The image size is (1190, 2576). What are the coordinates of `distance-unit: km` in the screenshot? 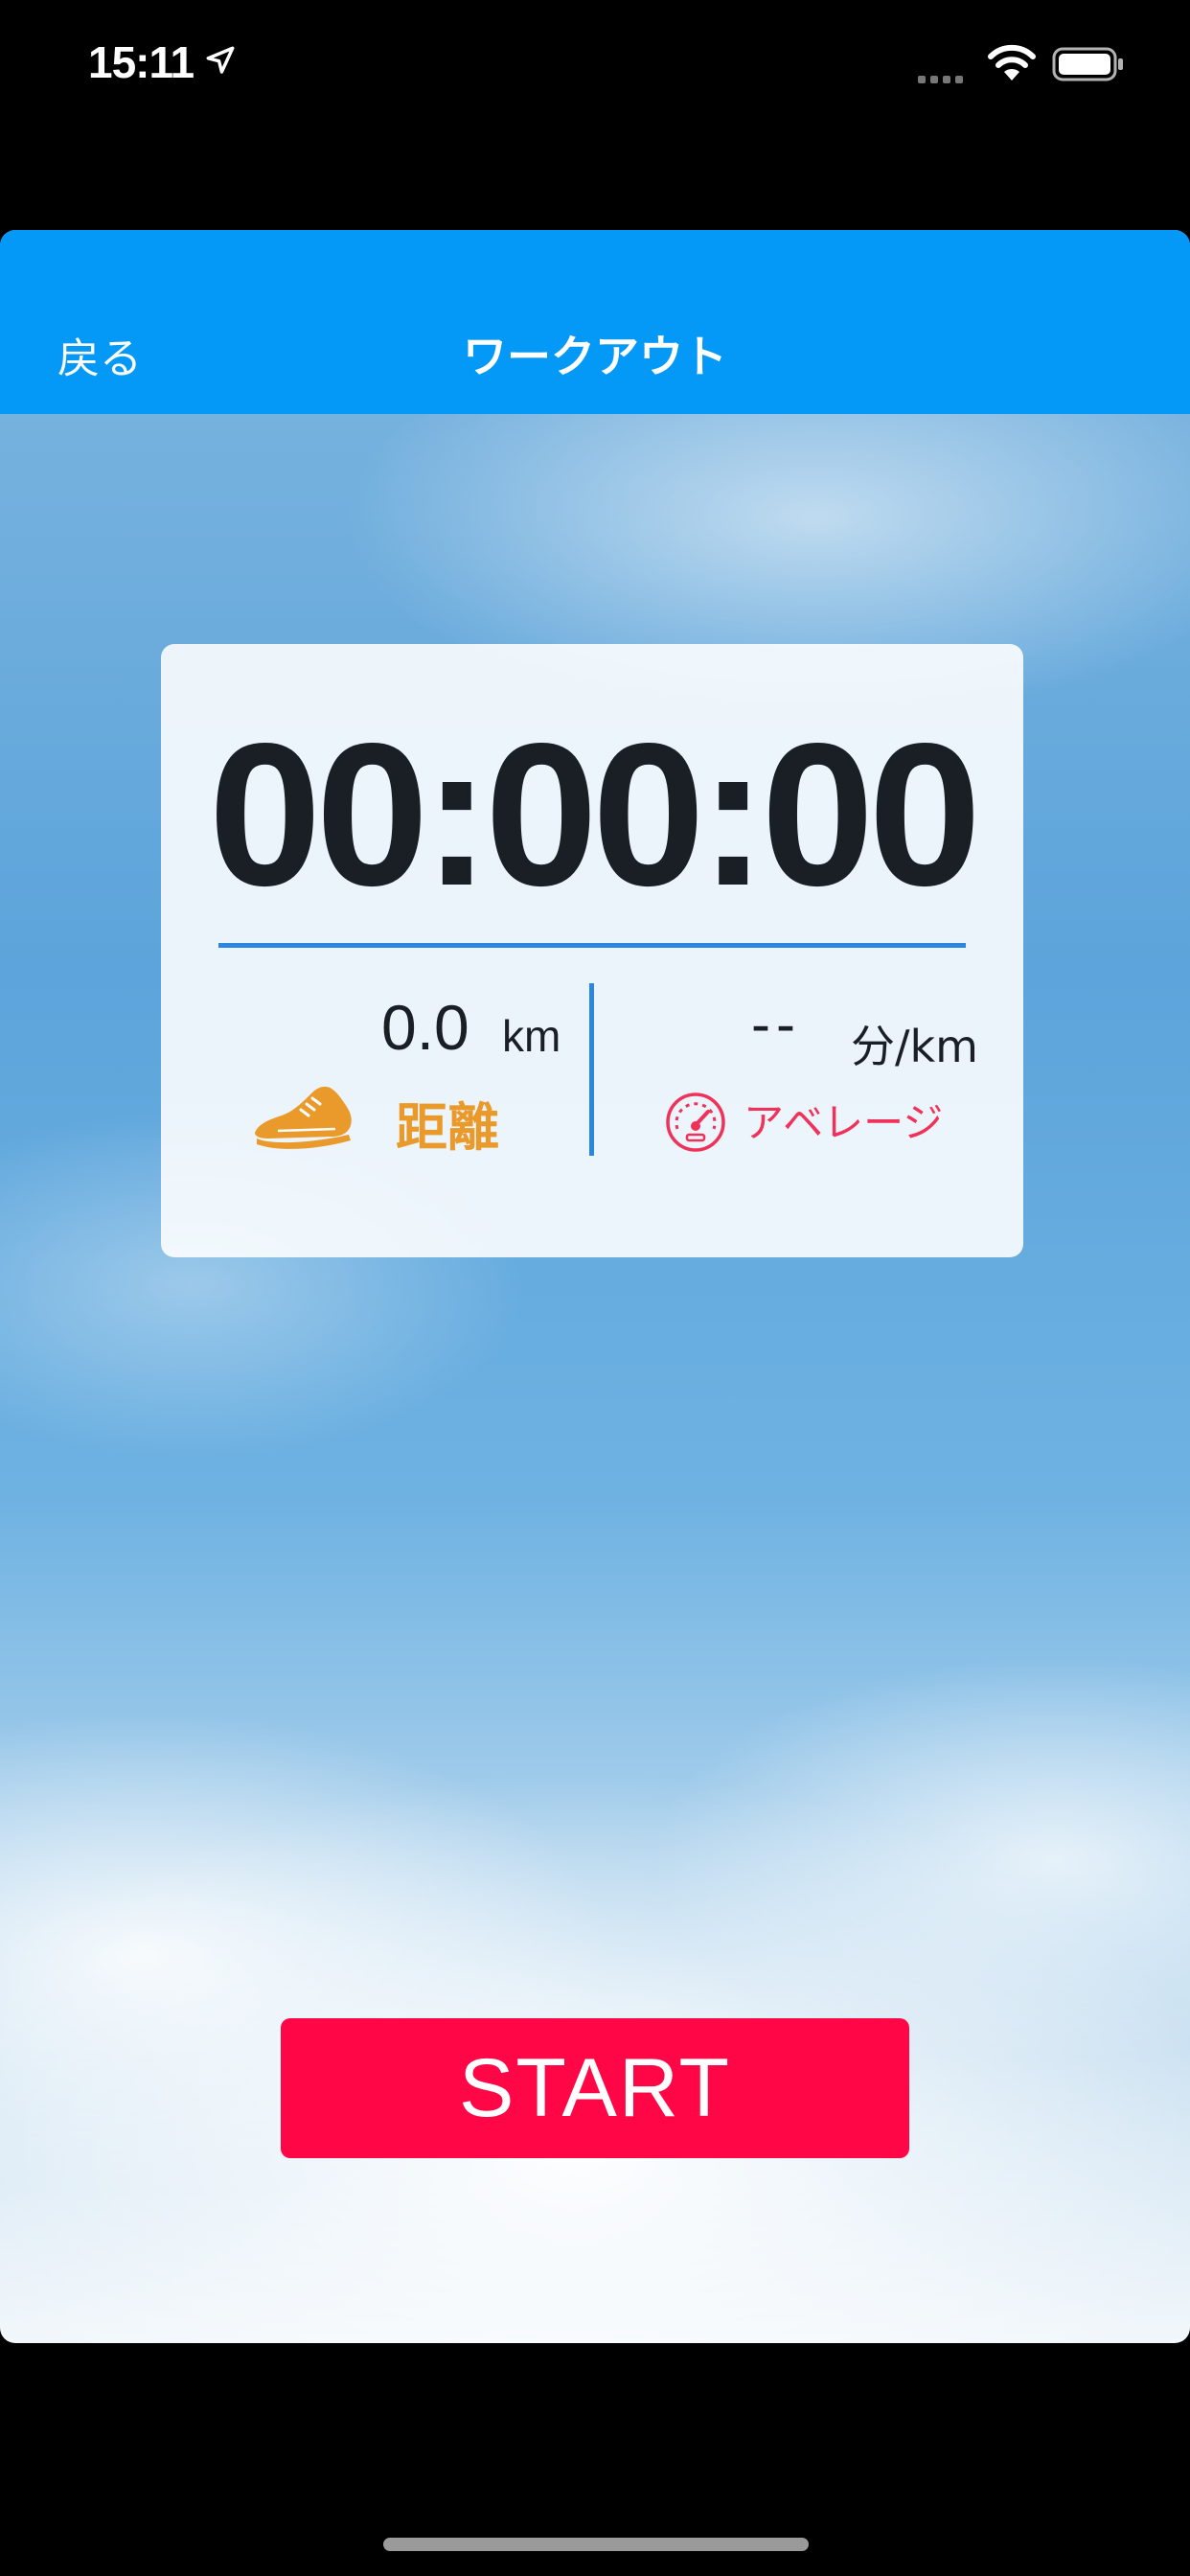 It's located at (531, 1036).